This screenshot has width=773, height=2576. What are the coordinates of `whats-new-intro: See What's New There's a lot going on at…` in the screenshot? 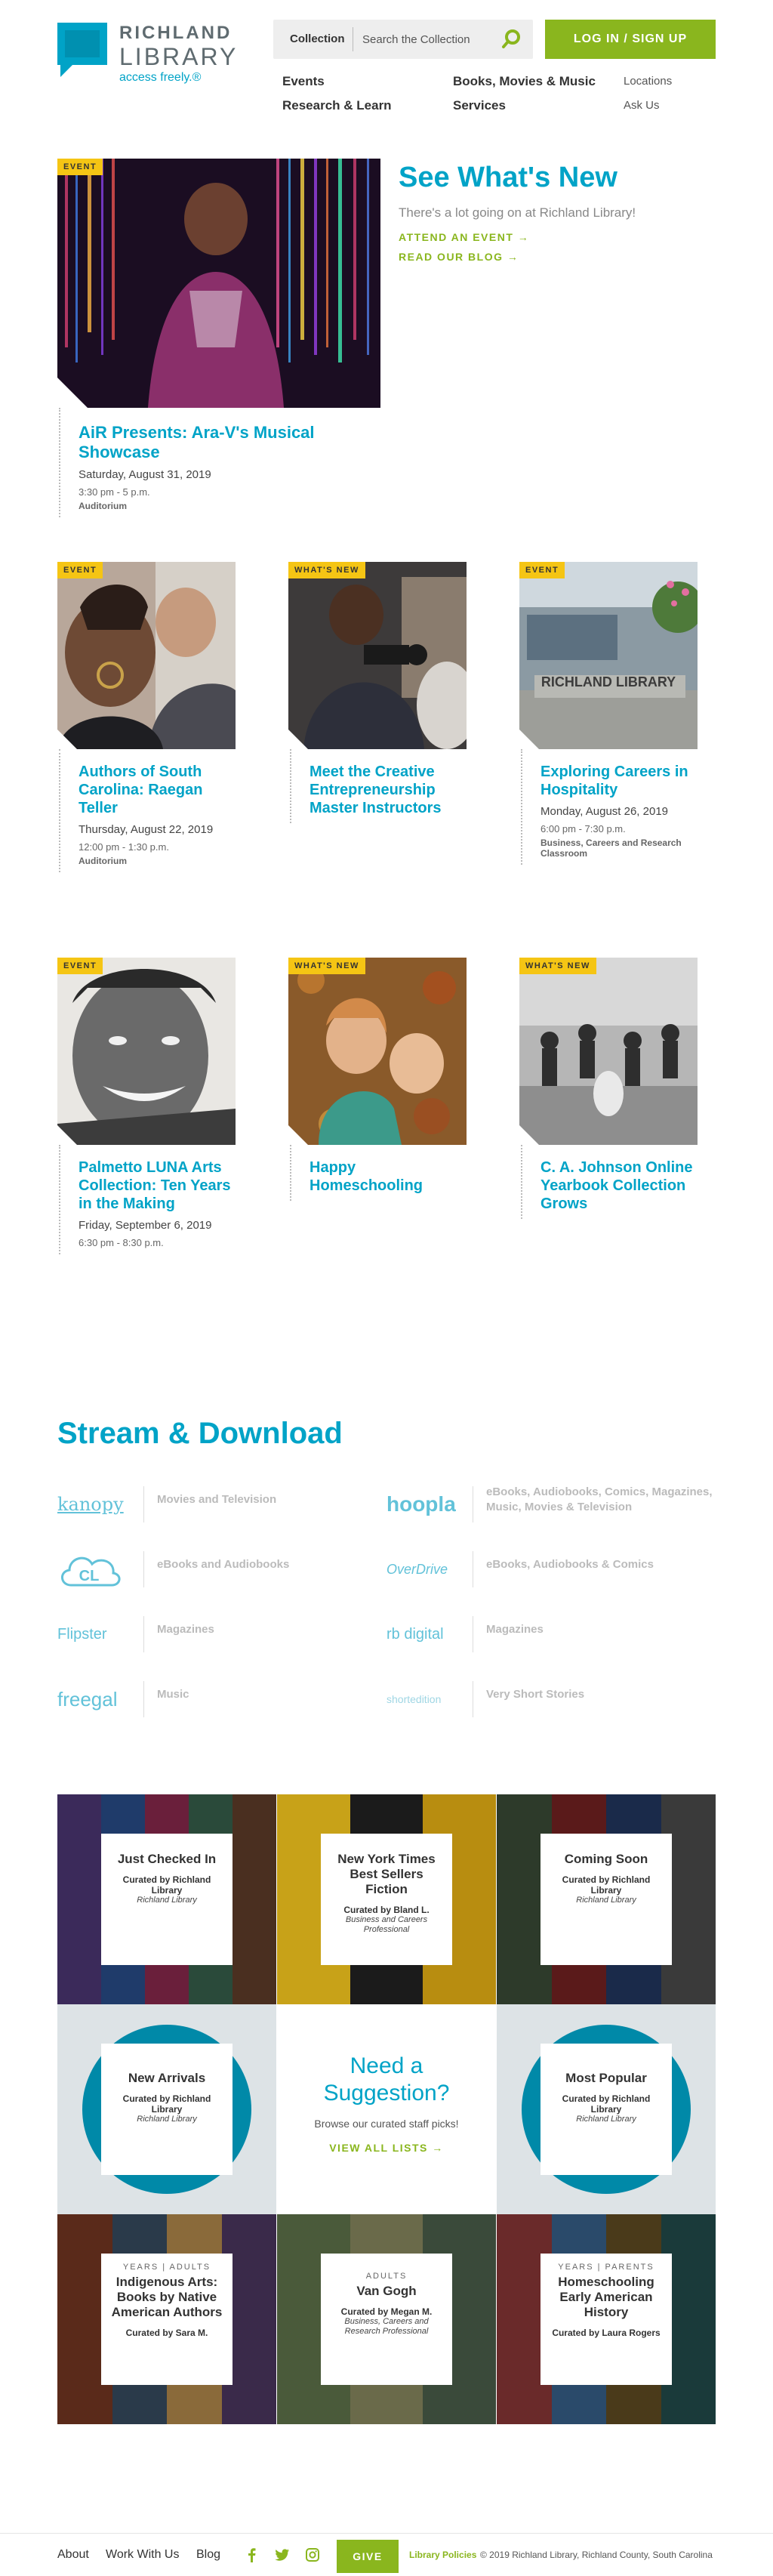 It's located at (557, 211).